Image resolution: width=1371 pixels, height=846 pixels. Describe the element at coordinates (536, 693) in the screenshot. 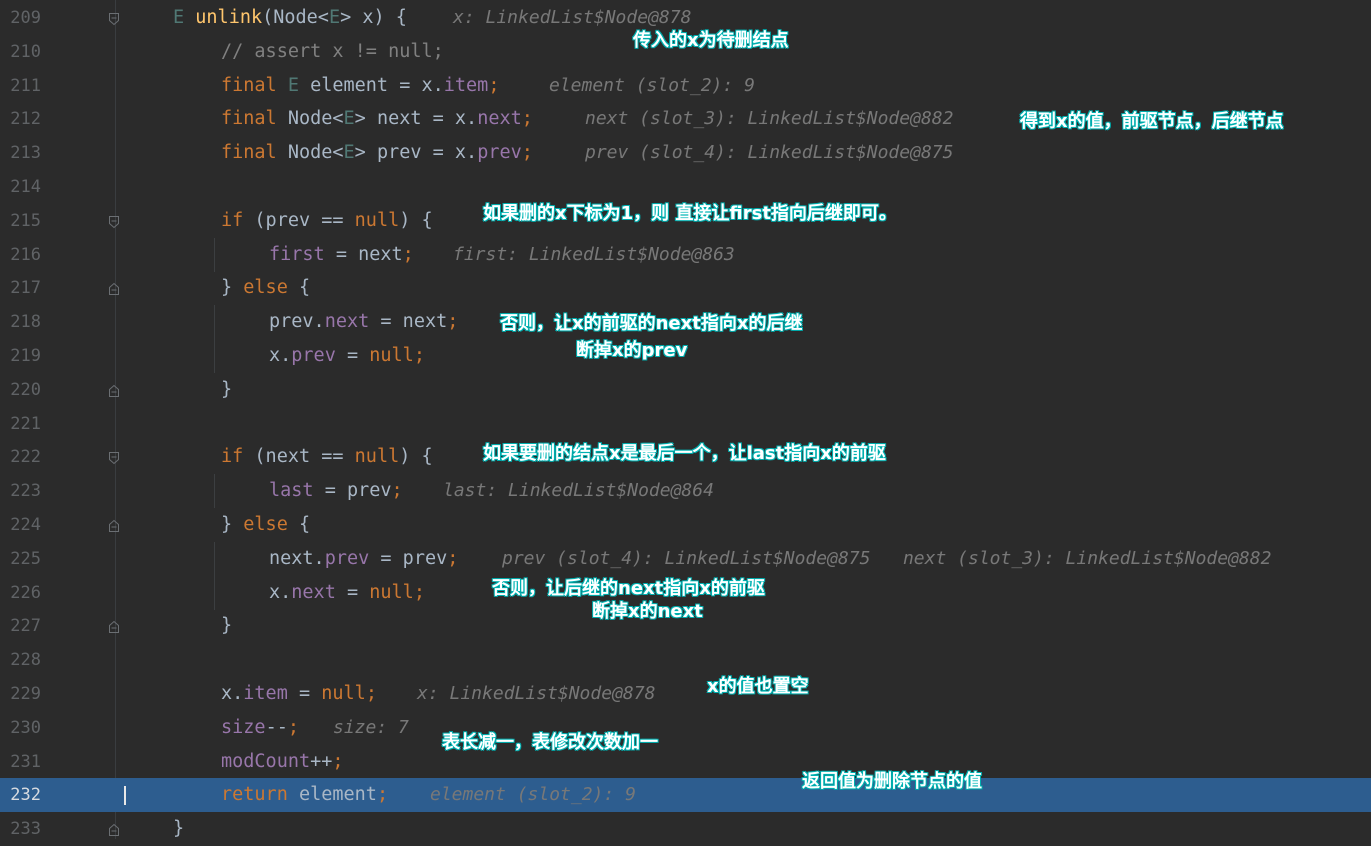

I see `debugger-inline-value: x: LinkedList$Node@878` at that location.